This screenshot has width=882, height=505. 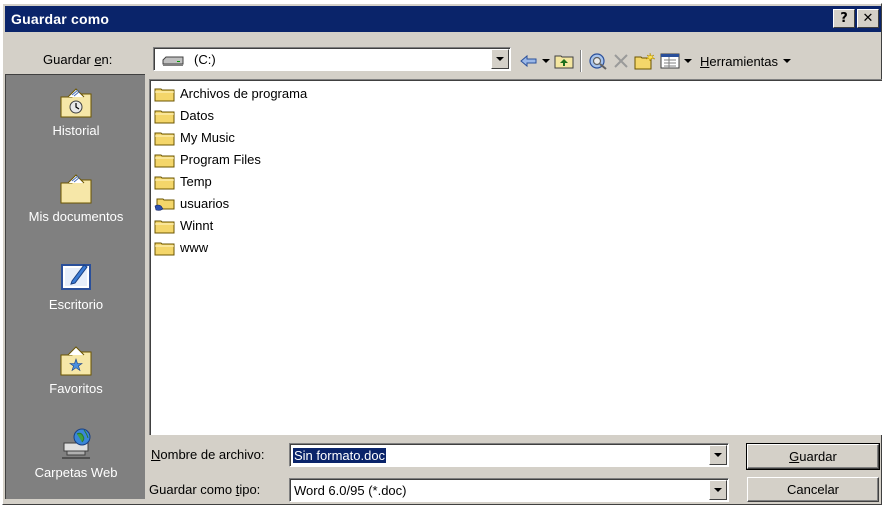 I want to click on place-history: Historial, so click(x=76, y=112).